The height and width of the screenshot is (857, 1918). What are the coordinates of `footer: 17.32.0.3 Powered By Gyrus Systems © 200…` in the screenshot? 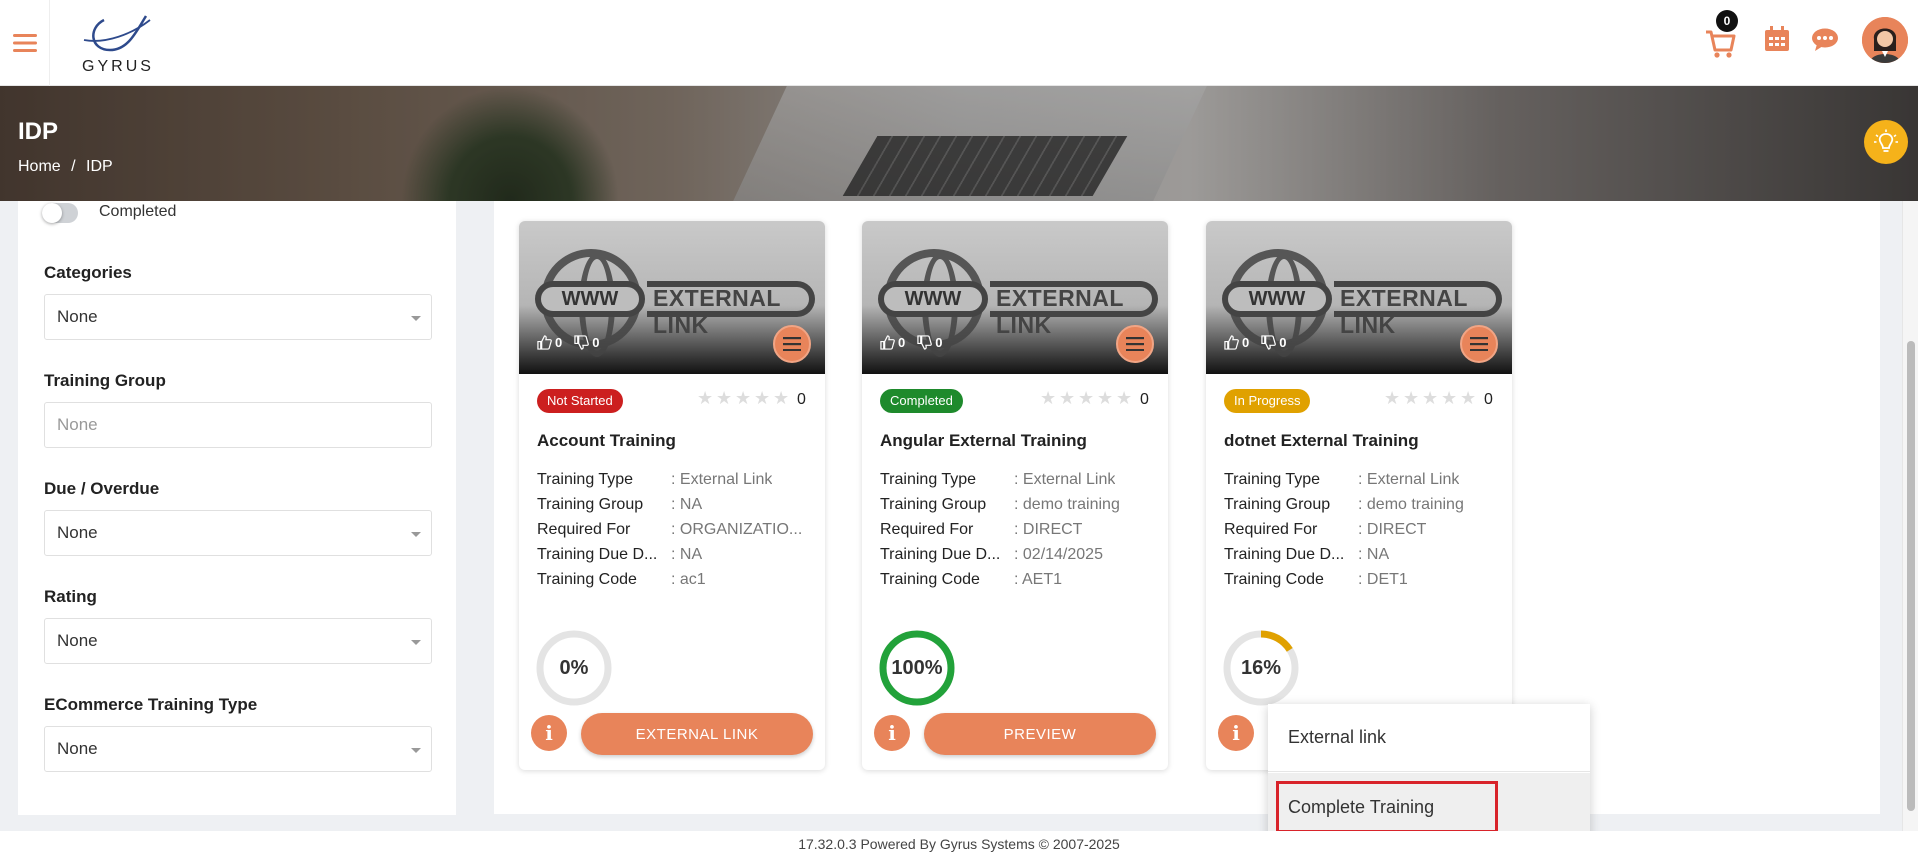 It's located at (959, 844).